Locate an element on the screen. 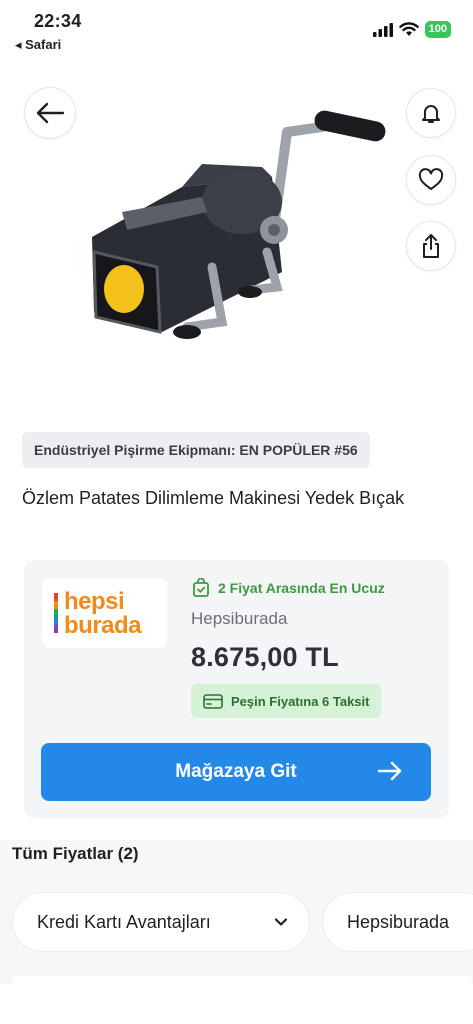 This screenshot has width=473, height=1024. status-time: 22:34 is located at coordinates (58, 21).